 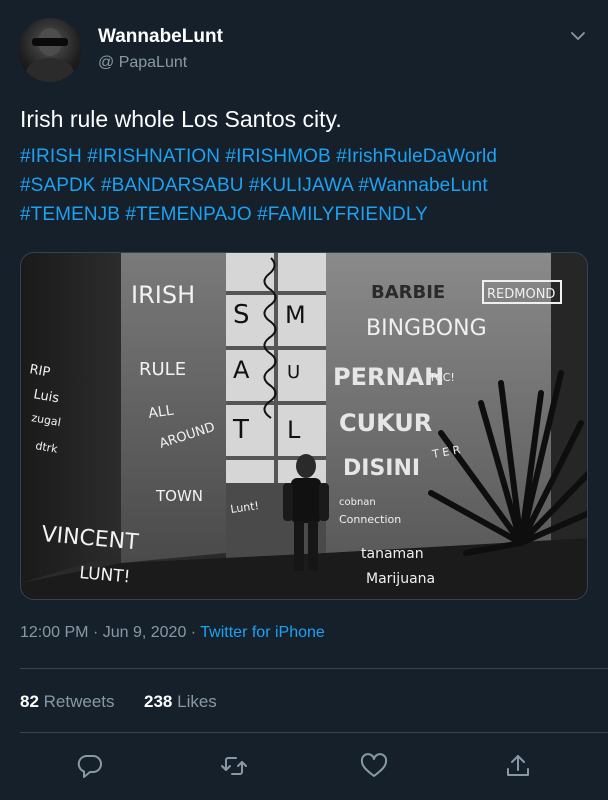 What do you see at coordinates (370, 519) in the screenshot?
I see `graffiti-text: Connection` at bounding box center [370, 519].